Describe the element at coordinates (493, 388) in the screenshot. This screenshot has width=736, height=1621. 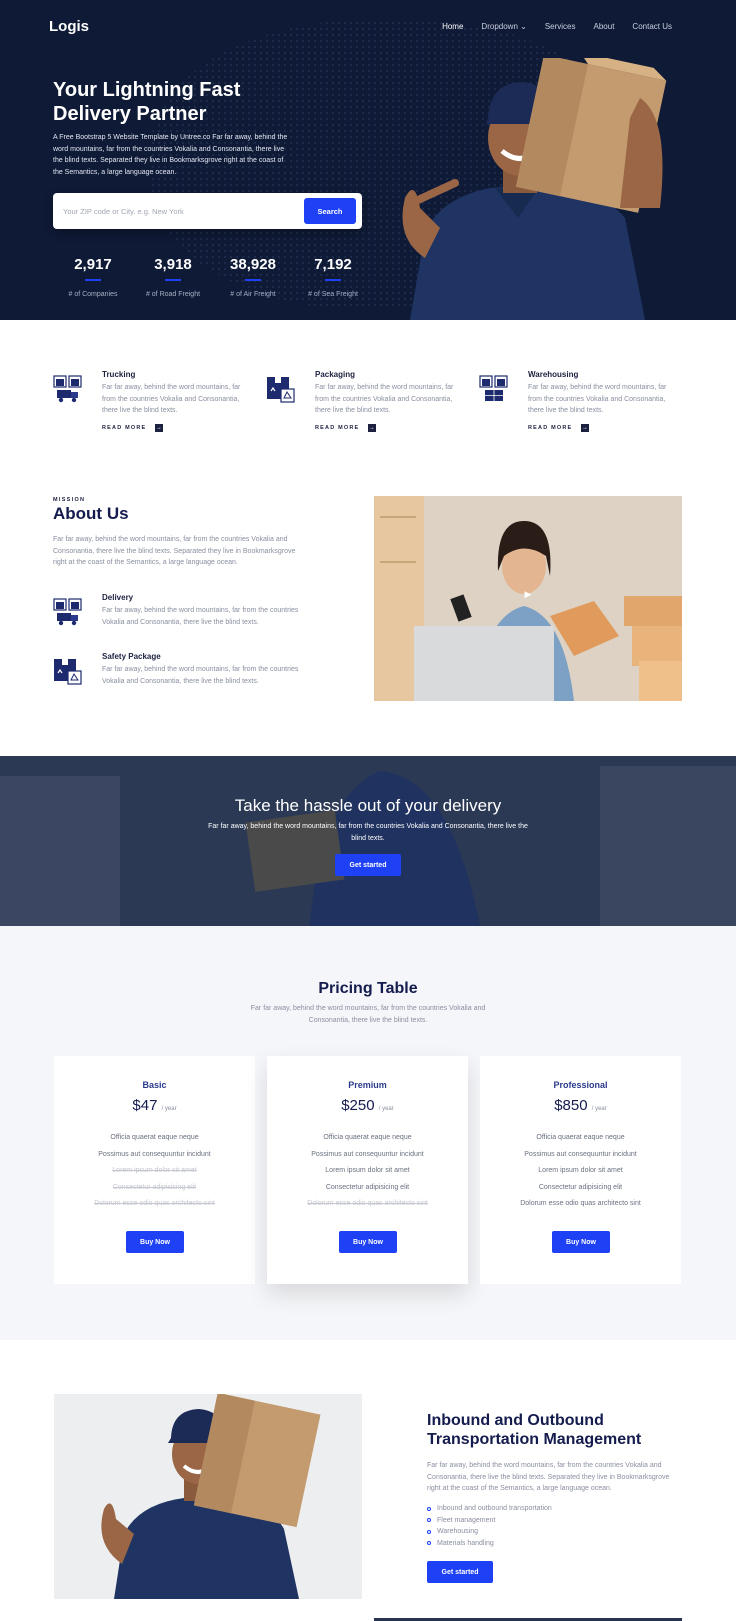
I see `warehouse-icon` at that location.